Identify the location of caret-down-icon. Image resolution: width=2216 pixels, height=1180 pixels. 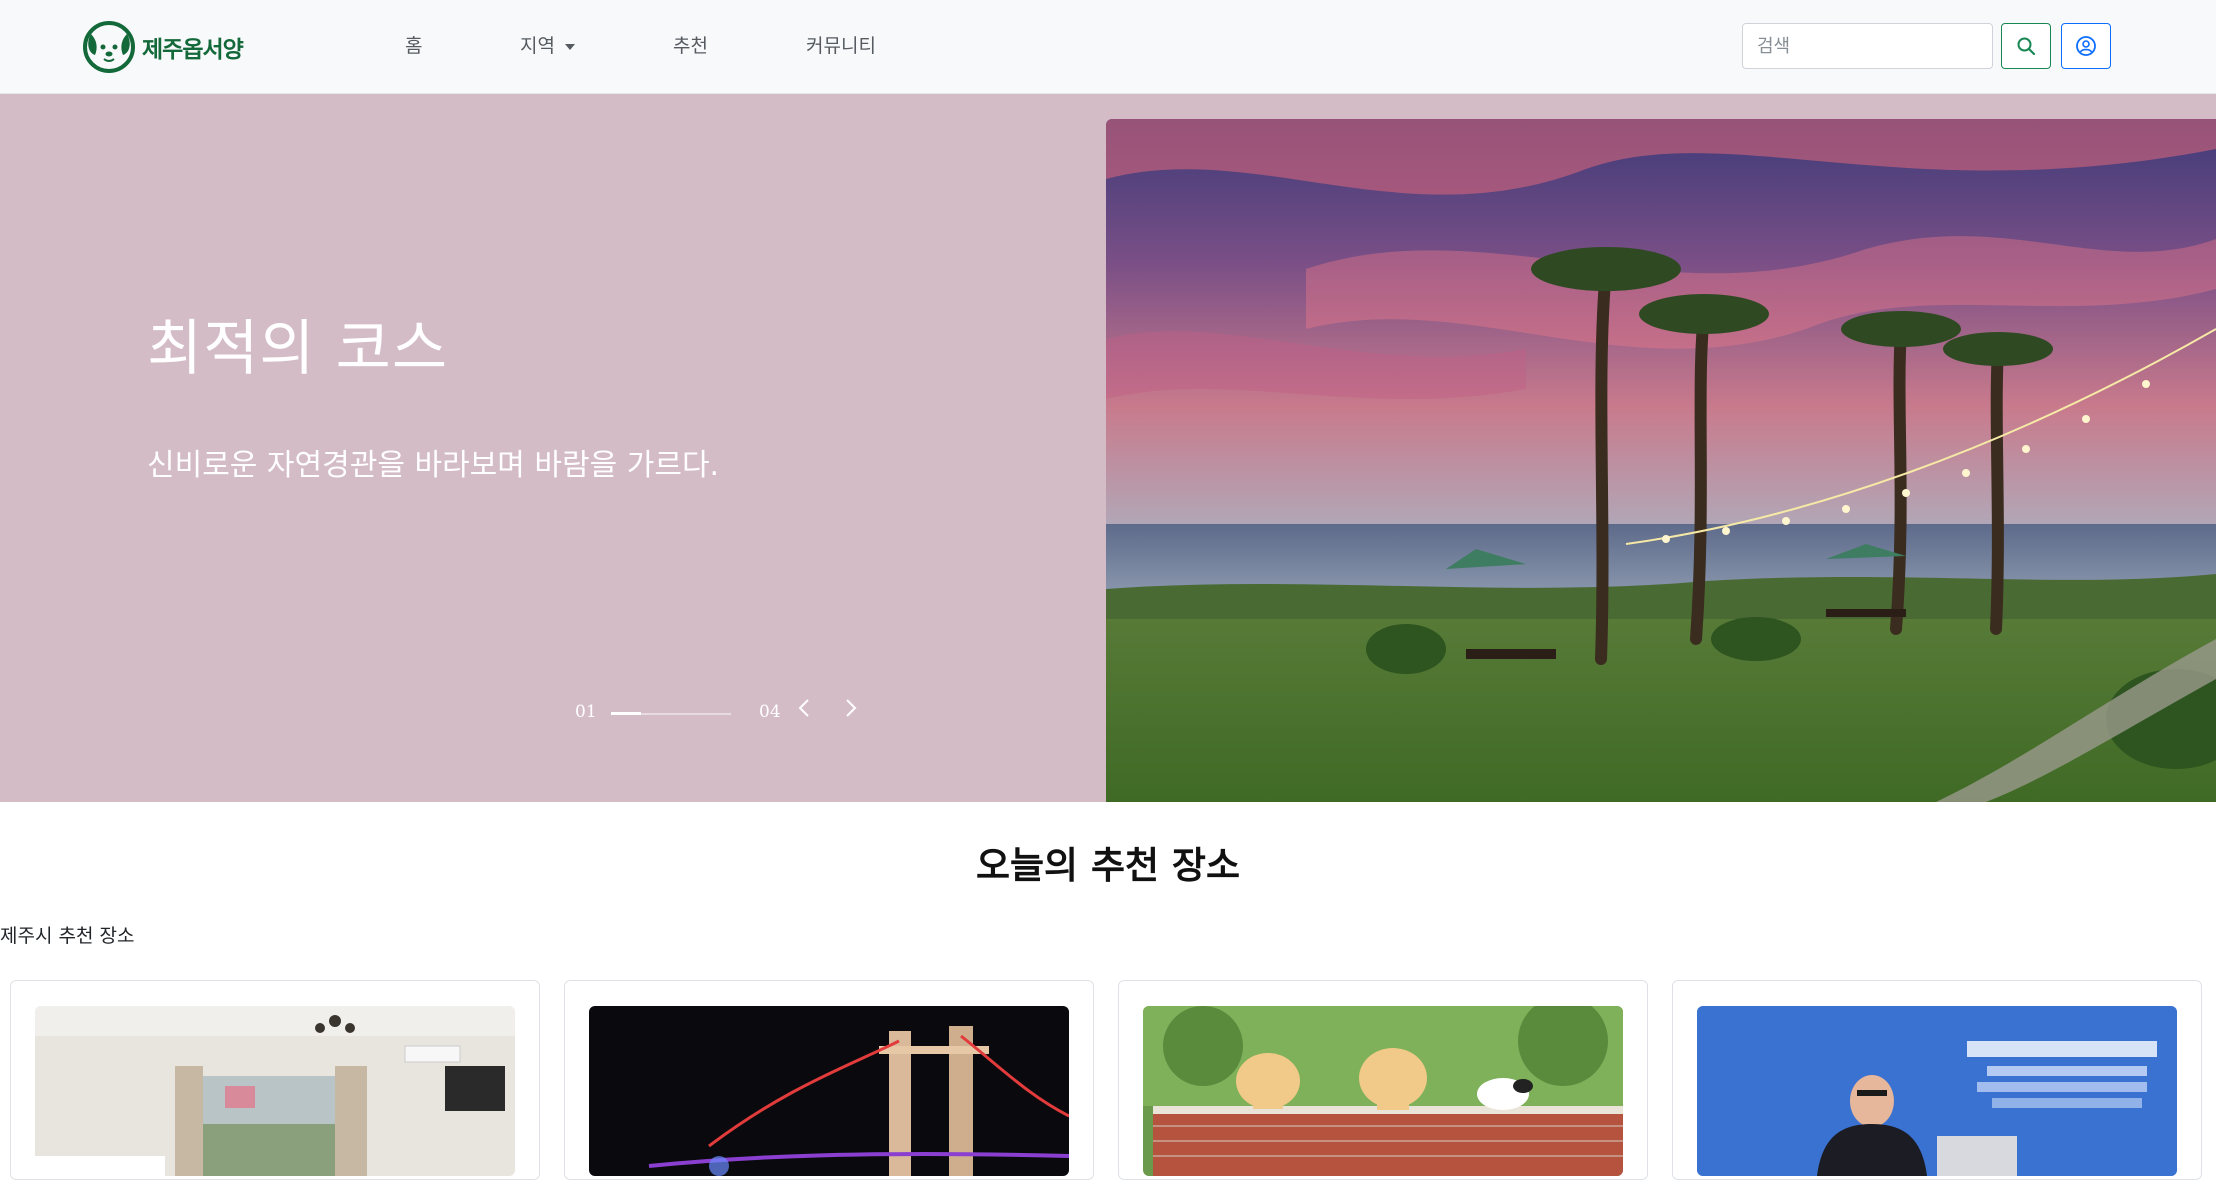
(569, 46).